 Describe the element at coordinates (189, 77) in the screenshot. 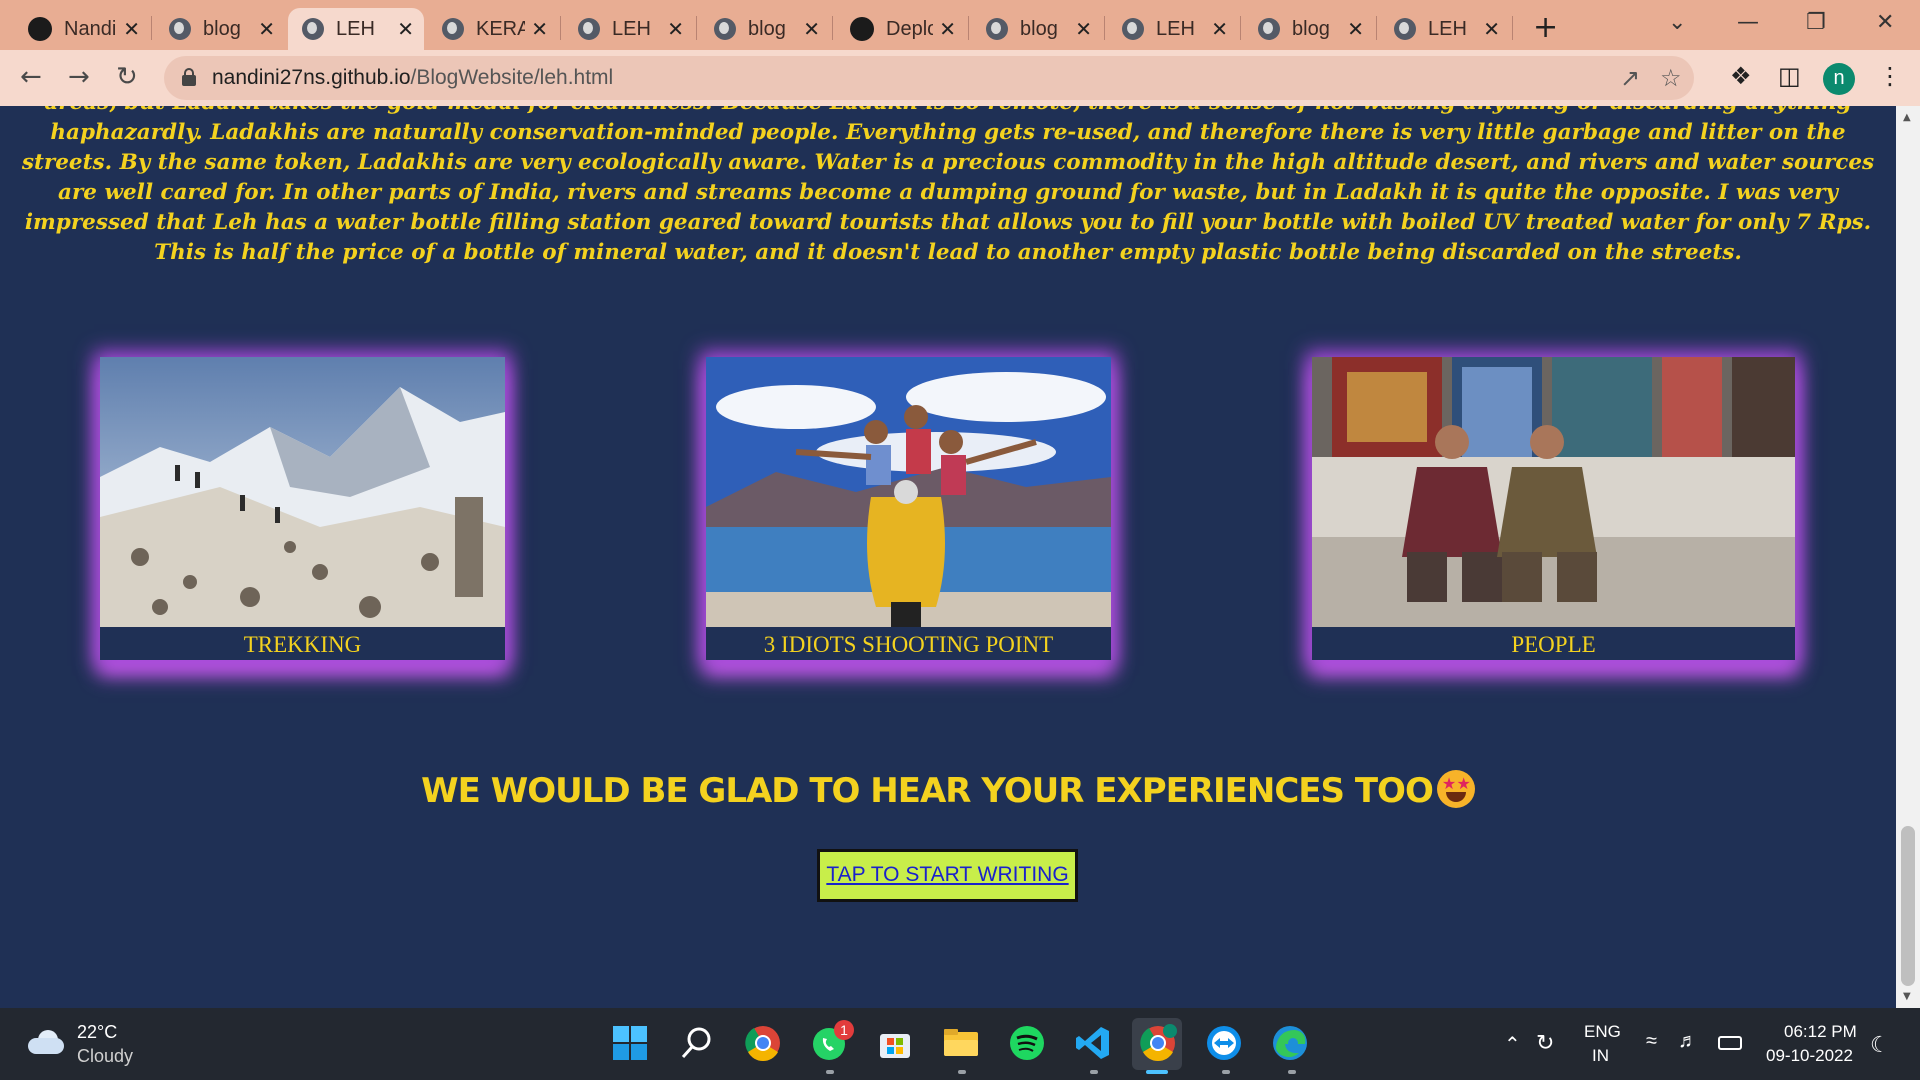

I see `lock-icon` at that location.